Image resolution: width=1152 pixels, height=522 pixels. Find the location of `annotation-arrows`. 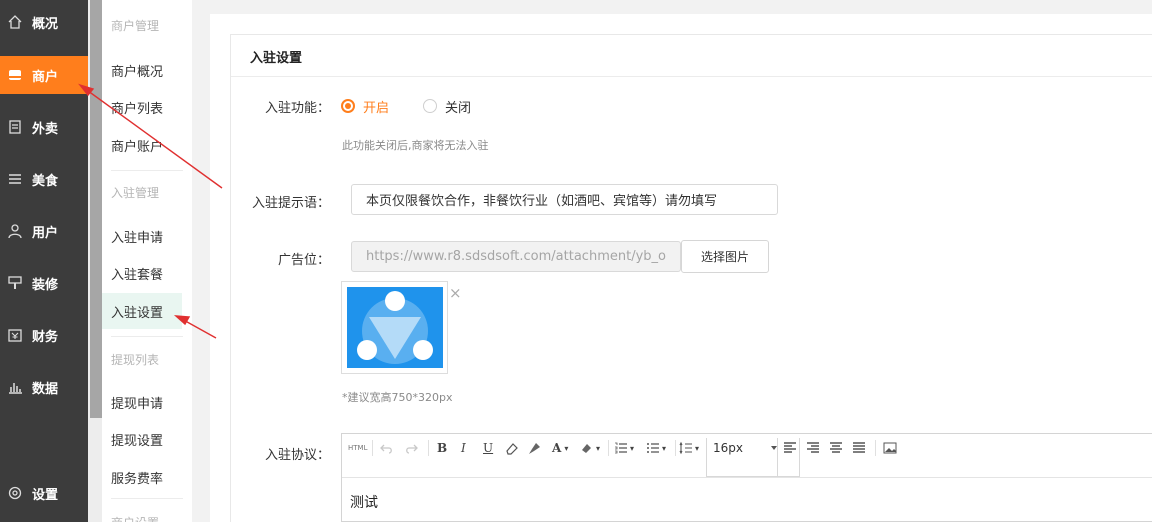

annotation-arrows is located at coordinates (150, 211).